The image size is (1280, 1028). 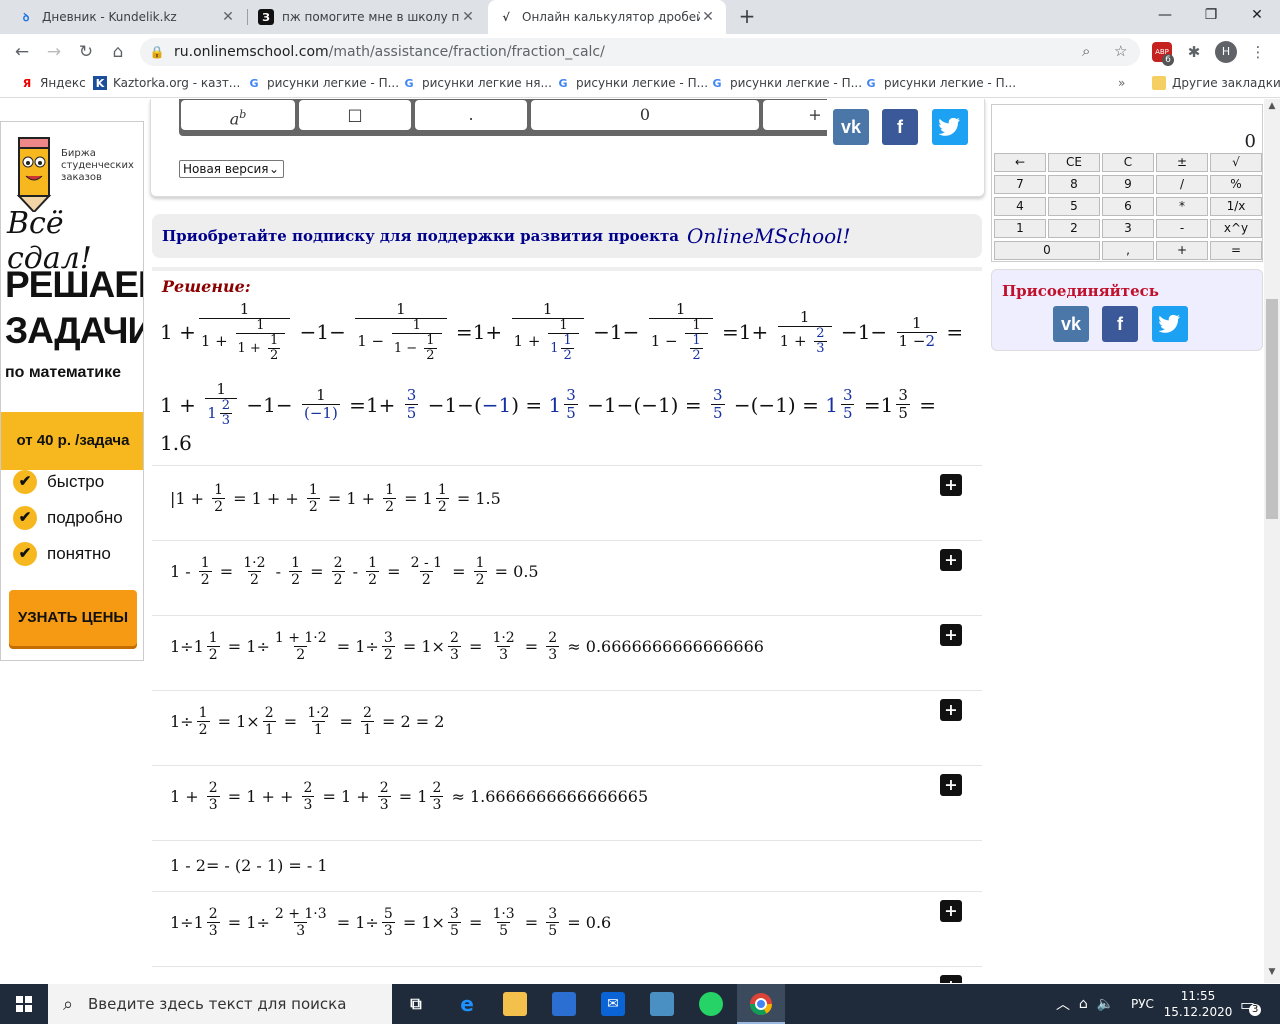 I want to click on step-equation: 1 - 2= - (2 - 1) = - 1, so click(x=249, y=865).